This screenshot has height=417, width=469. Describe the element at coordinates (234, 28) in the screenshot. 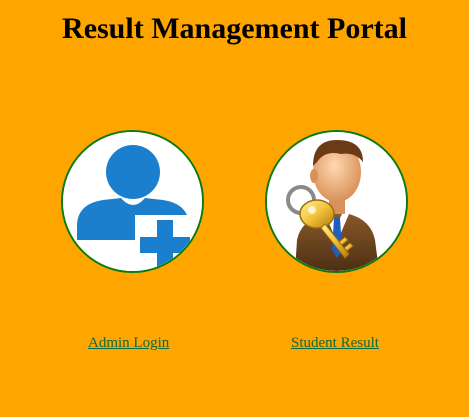

I see `page-title: Result Management Portal` at that location.